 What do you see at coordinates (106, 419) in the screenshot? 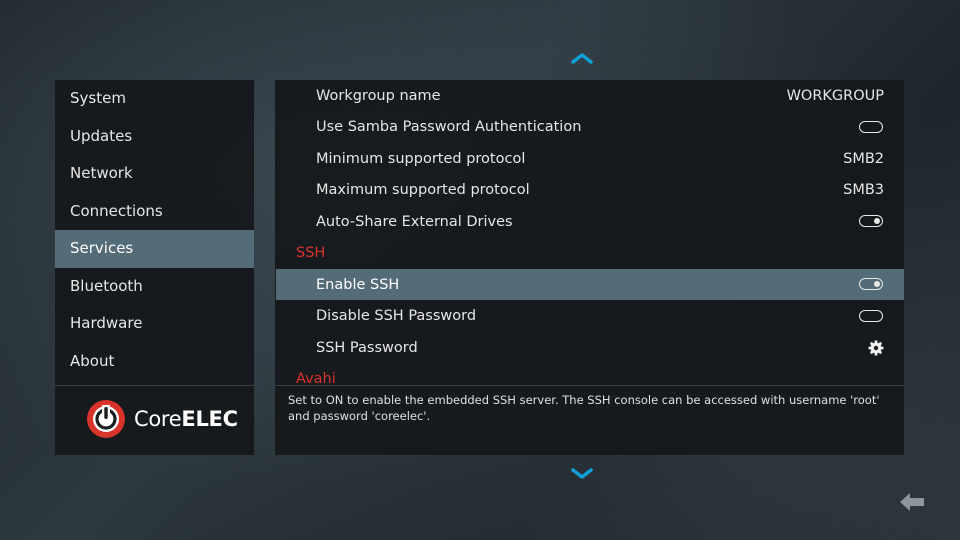
I see `power-logo-icon` at bounding box center [106, 419].